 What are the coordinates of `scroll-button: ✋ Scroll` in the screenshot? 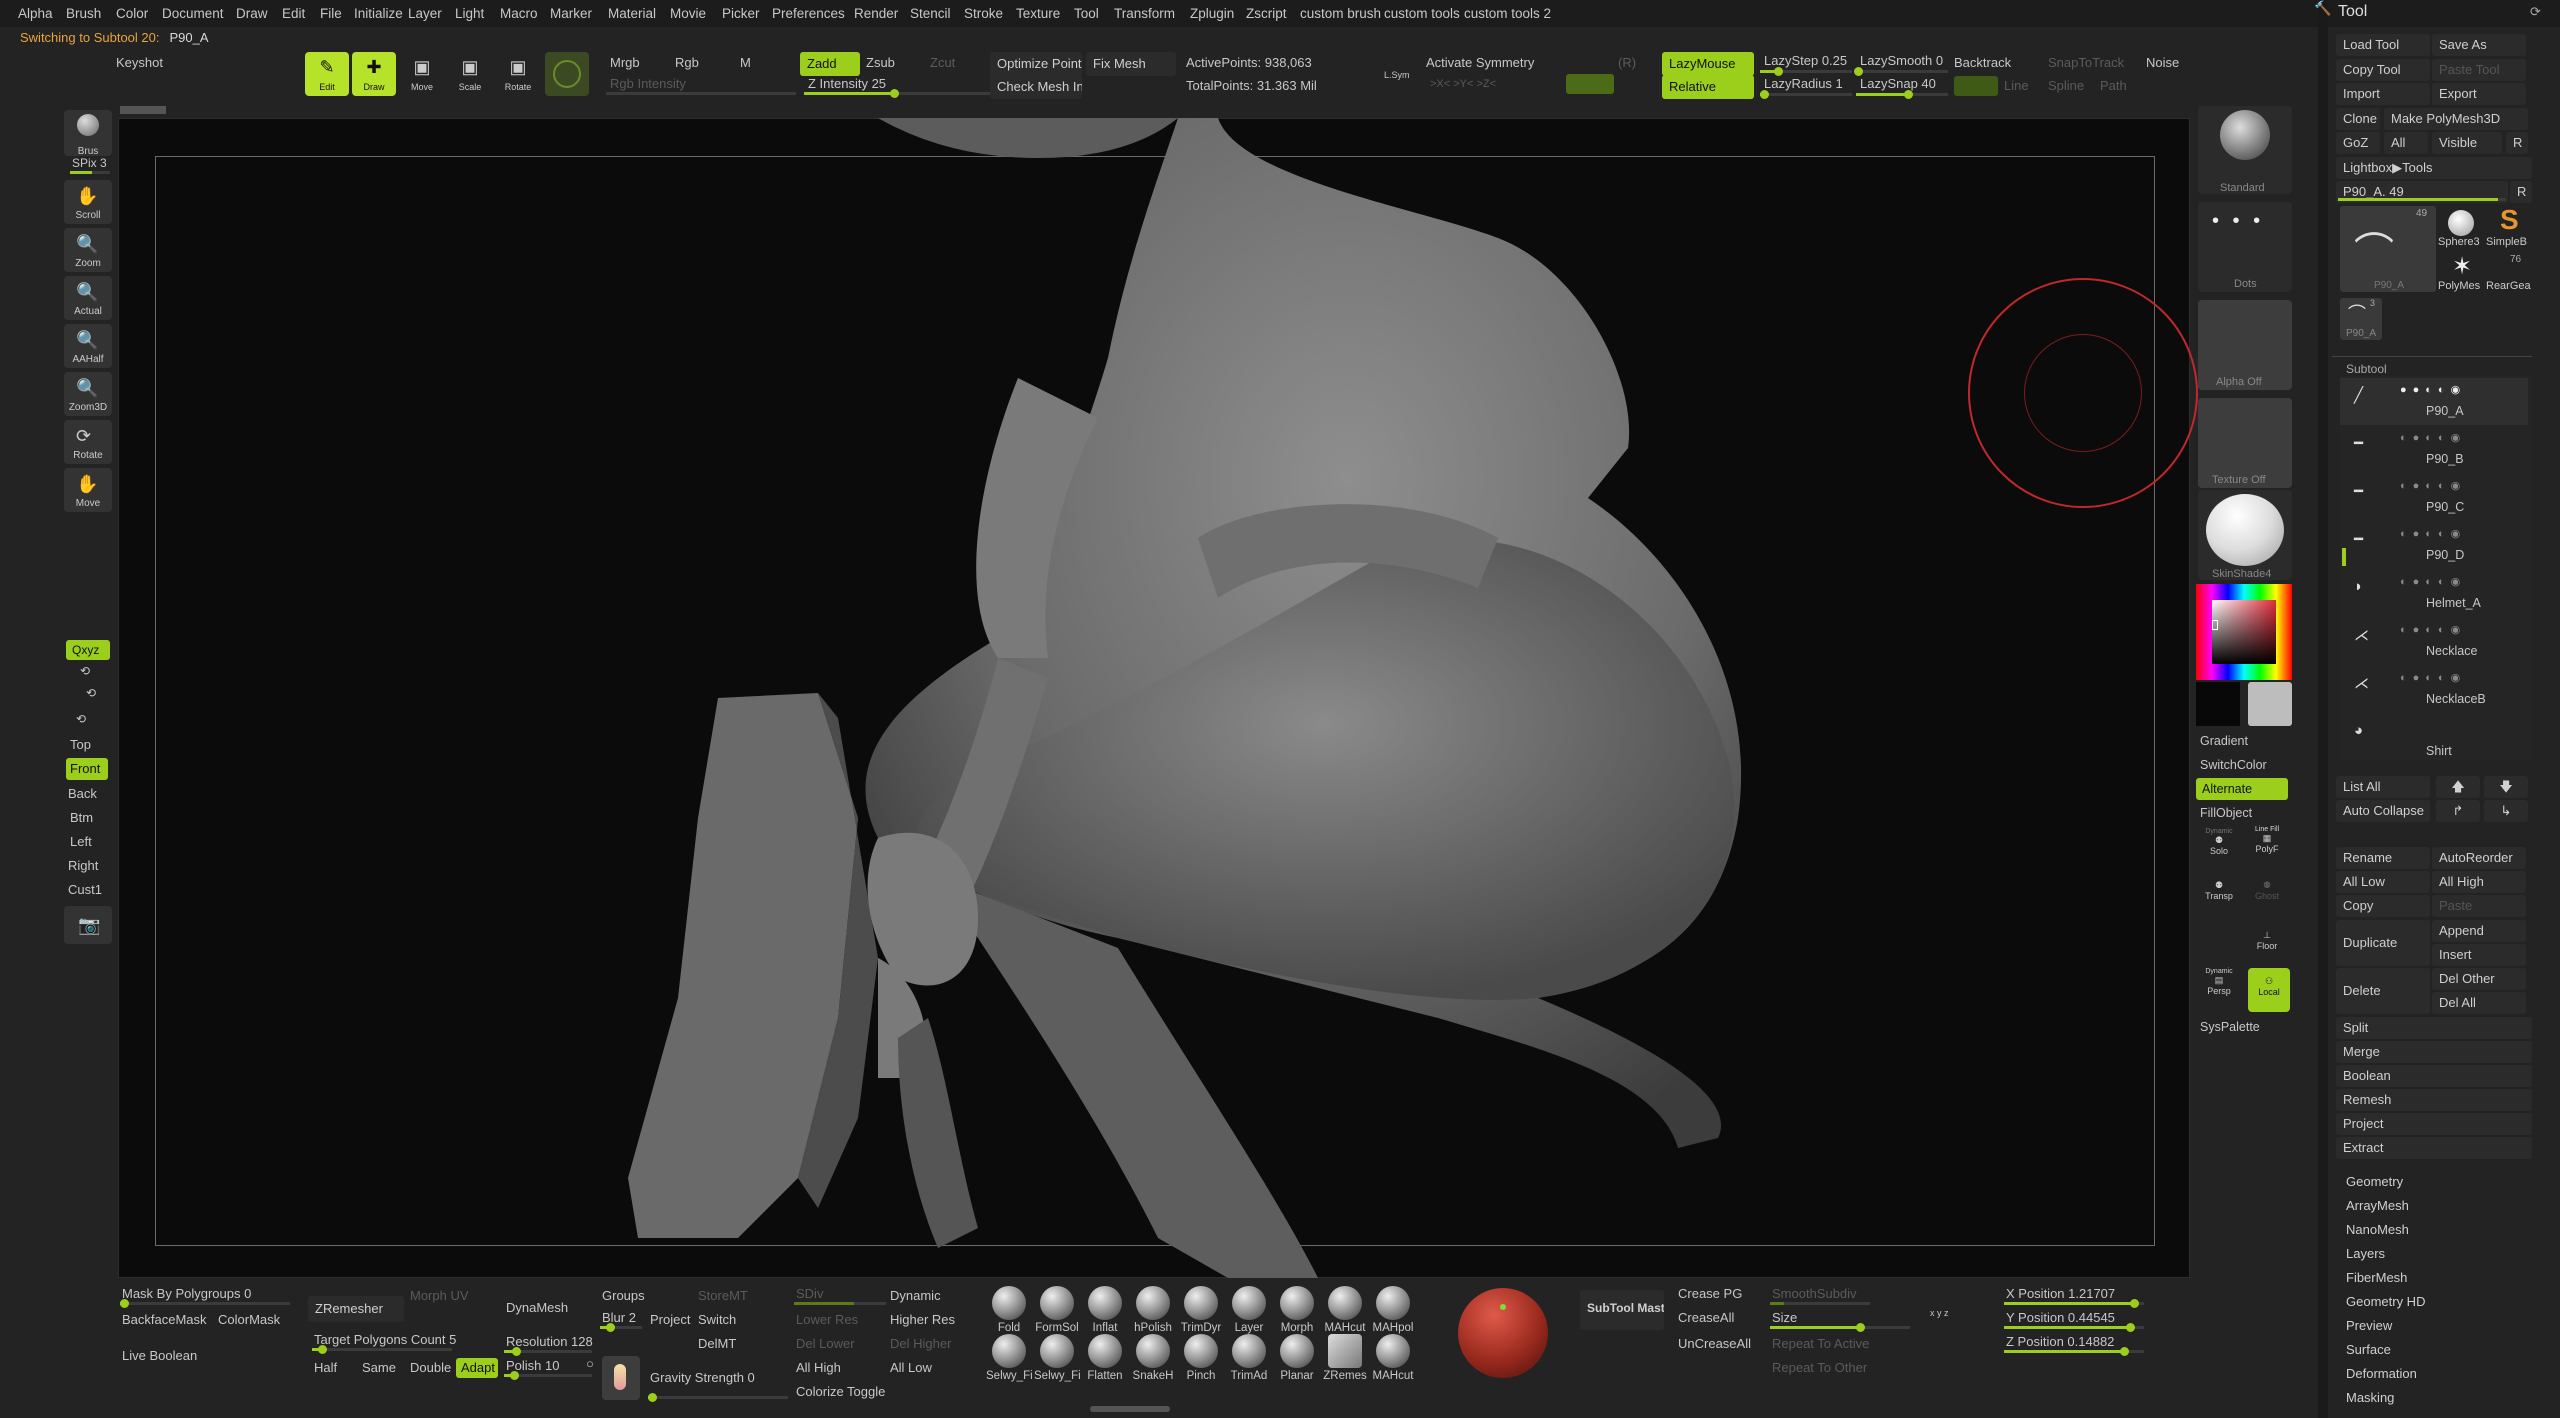 It's located at (88, 202).